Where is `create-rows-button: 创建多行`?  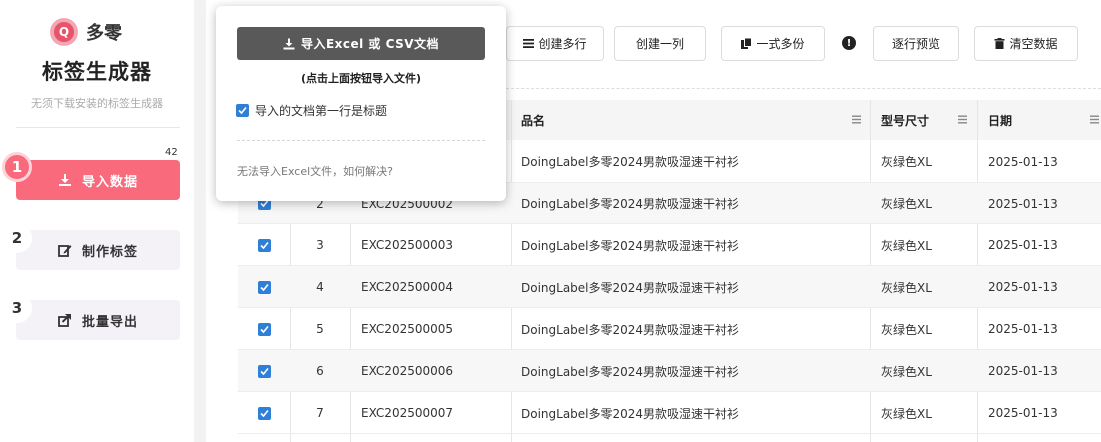 create-rows-button: 创建多行 is located at coordinates (555, 43).